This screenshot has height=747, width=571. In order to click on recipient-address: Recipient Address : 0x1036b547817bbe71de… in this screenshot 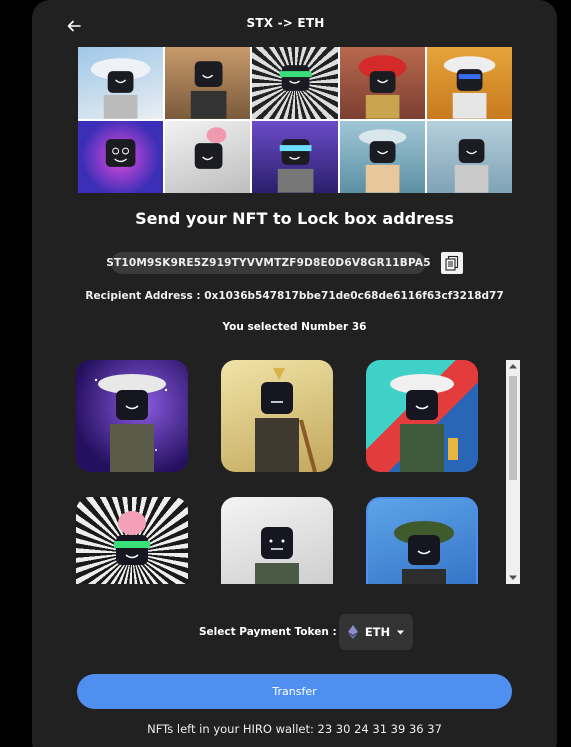, I will do `click(294, 296)`.